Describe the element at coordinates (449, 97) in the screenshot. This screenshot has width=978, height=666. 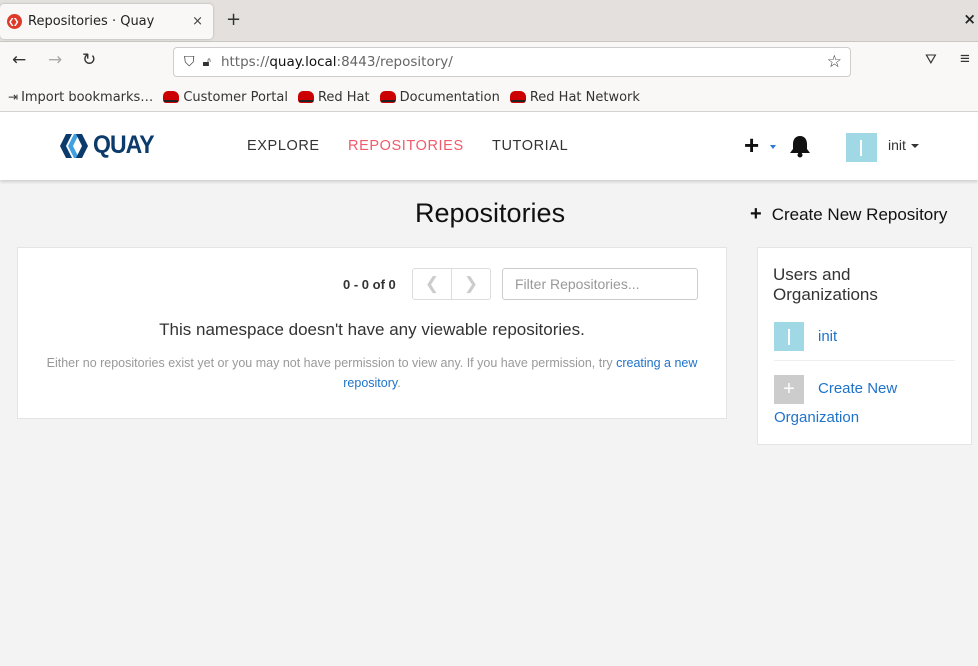
I see `bookmark-label: Documentation` at that location.